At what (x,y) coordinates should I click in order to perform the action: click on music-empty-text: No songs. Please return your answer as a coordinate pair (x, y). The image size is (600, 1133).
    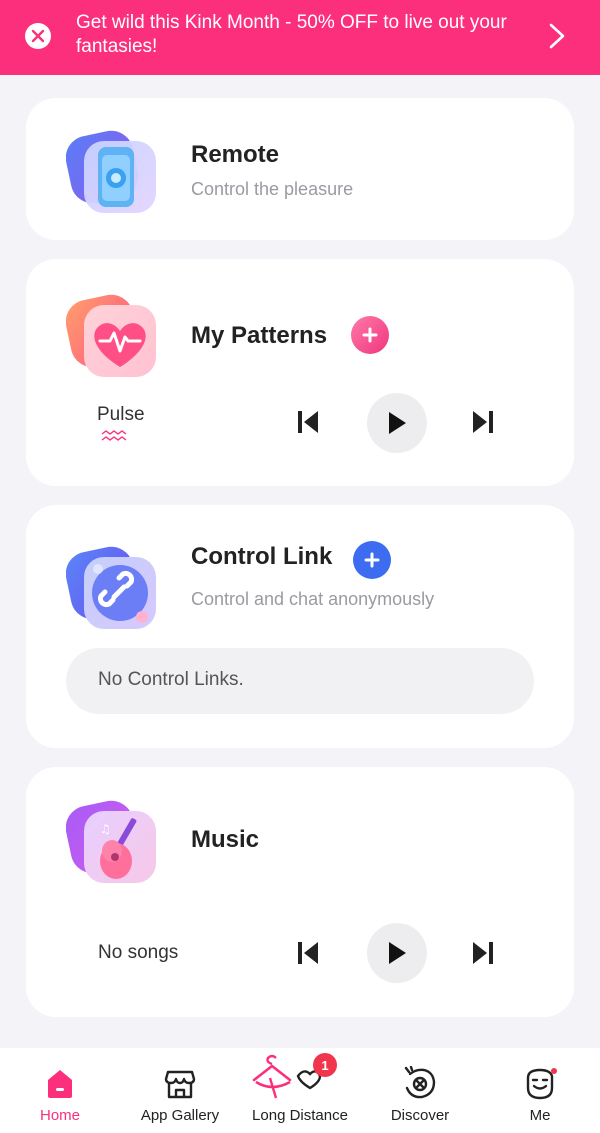
    Looking at the image, I should click on (138, 952).